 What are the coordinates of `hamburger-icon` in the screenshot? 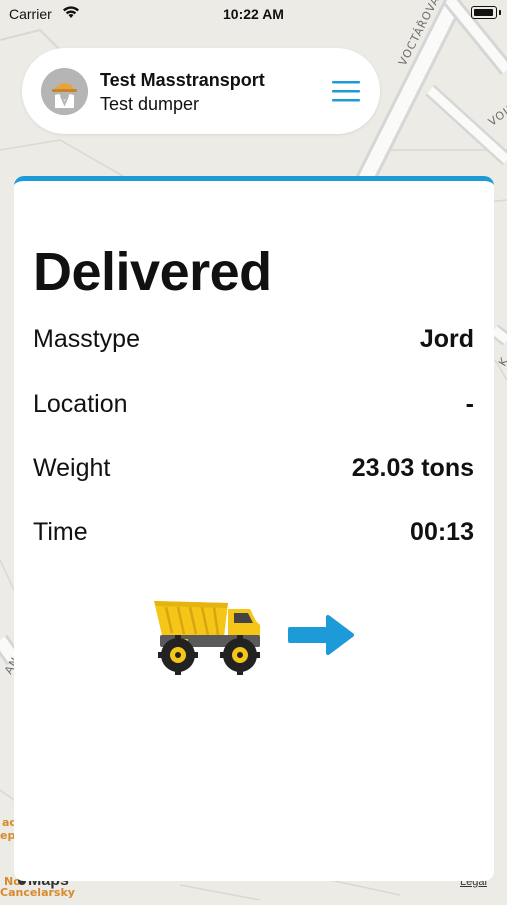 It's located at (346, 91).